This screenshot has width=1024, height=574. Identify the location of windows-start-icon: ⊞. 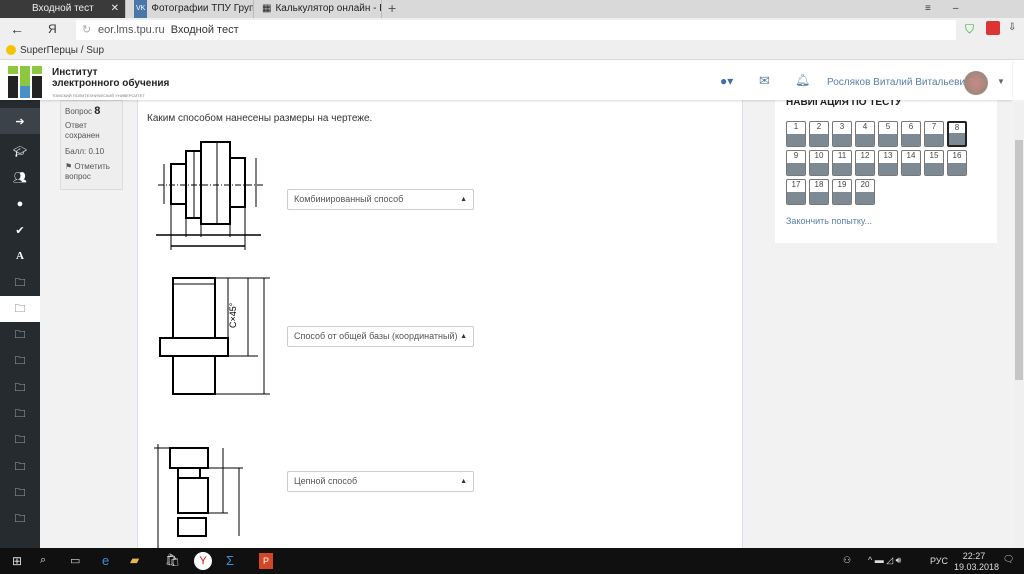
(17, 561).